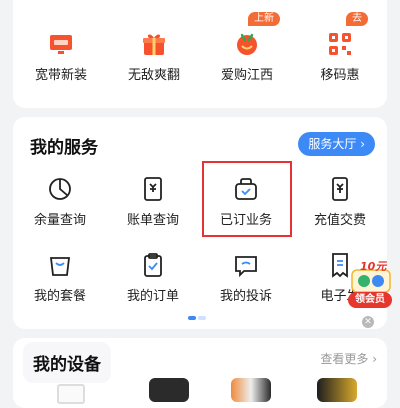 The image size is (400, 408). Describe the element at coordinates (71, 394) in the screenshot. I see `device-thumb-router` at that location.